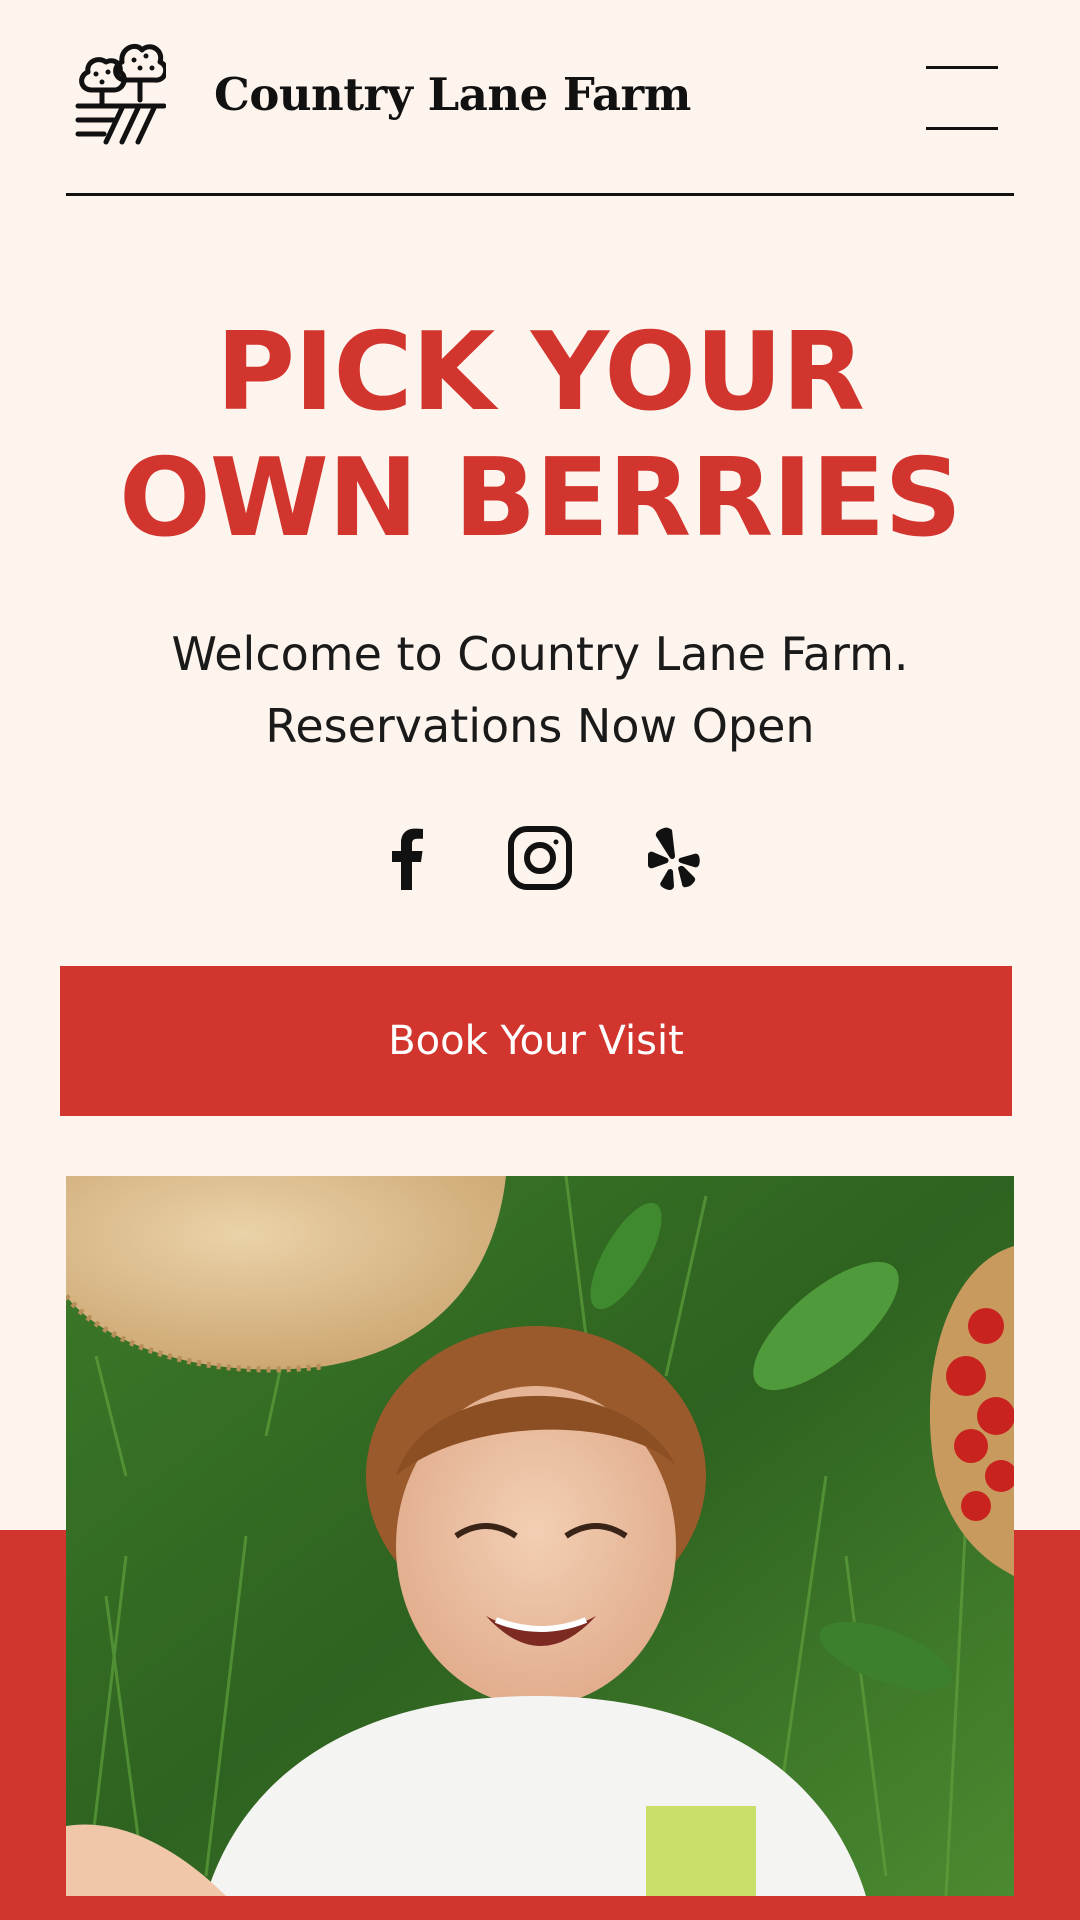 This screenshot has width=1080, height=1920. I want to click on instagram-icon, so click(540, 858).